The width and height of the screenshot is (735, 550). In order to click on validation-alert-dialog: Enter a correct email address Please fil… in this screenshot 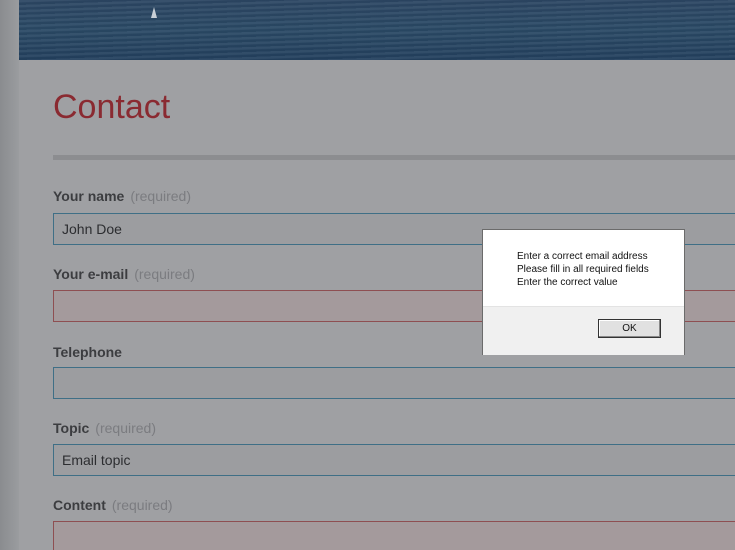, I will do `click(583, 292)`.